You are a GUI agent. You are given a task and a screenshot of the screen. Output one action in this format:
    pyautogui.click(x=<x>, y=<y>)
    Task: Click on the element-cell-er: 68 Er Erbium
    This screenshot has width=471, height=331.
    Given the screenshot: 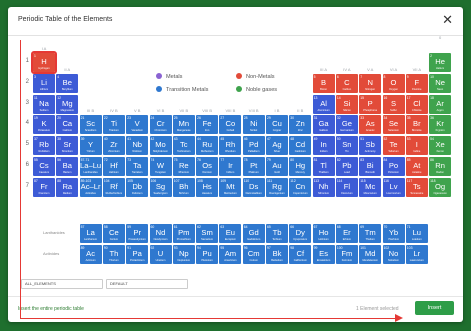 What is the action you would take?
    pyautogui.click(x=346, y=233)
    